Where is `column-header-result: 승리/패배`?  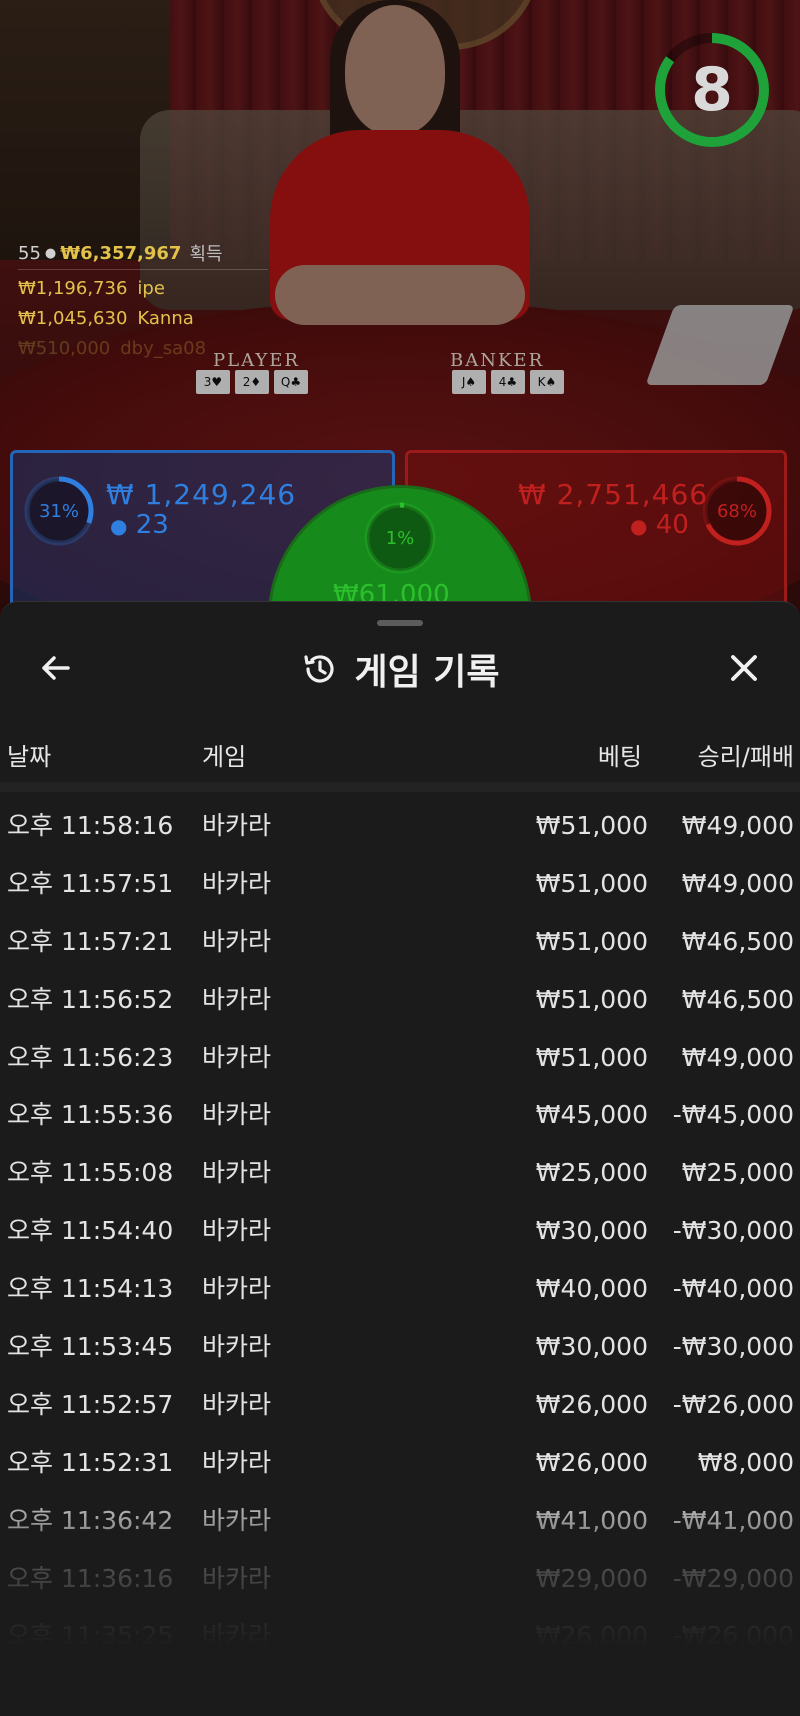 column-header-result: 승리/패배 is located at coordinates (745, 757).